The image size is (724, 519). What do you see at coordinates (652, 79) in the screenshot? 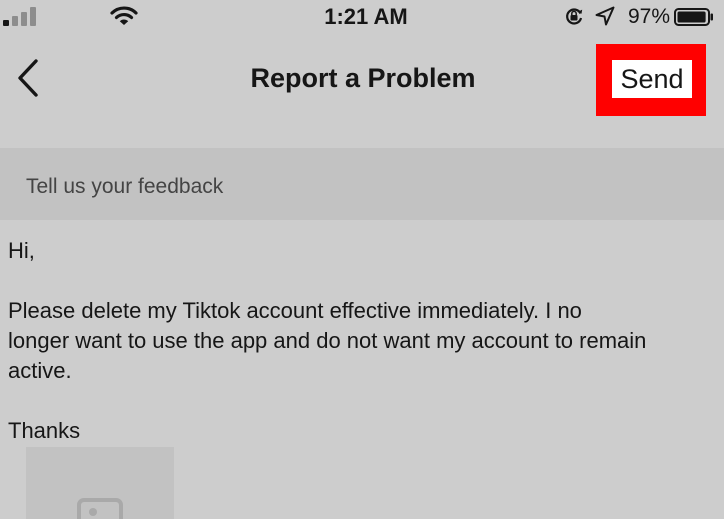
I see `send-button: Send` at bounding box center [652, 79].